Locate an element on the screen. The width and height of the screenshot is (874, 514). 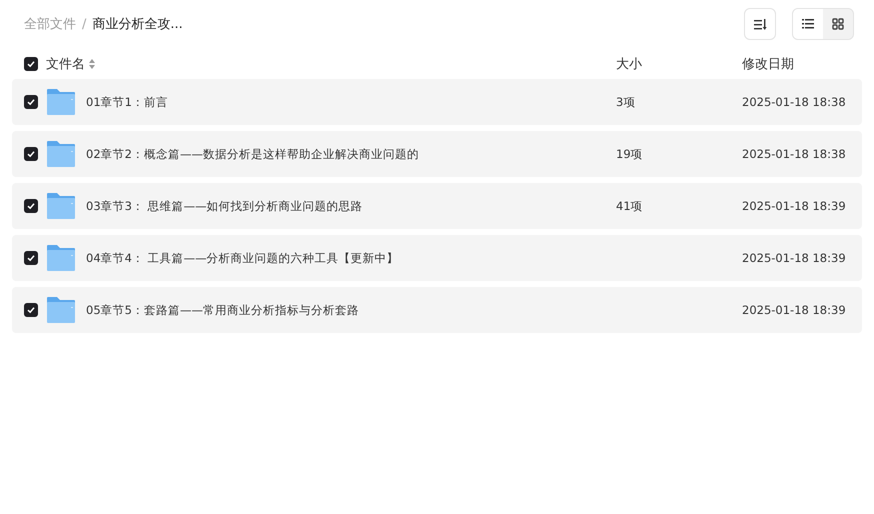
view-toggle is located at coordinates (808, 24).